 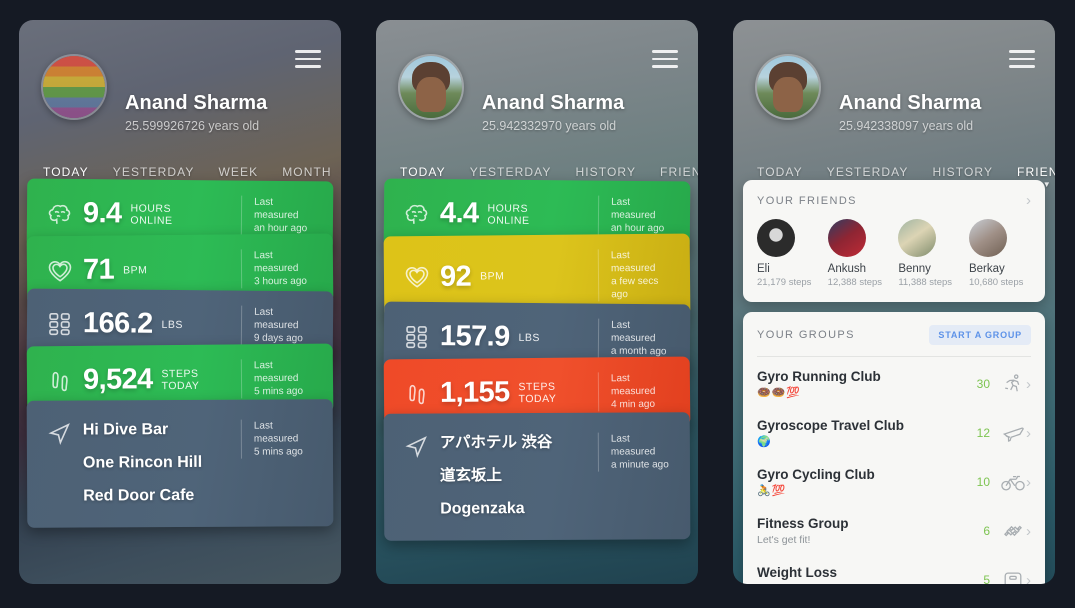 I want to click on place-item: Dogenzaka, so click(x=519, y=509).